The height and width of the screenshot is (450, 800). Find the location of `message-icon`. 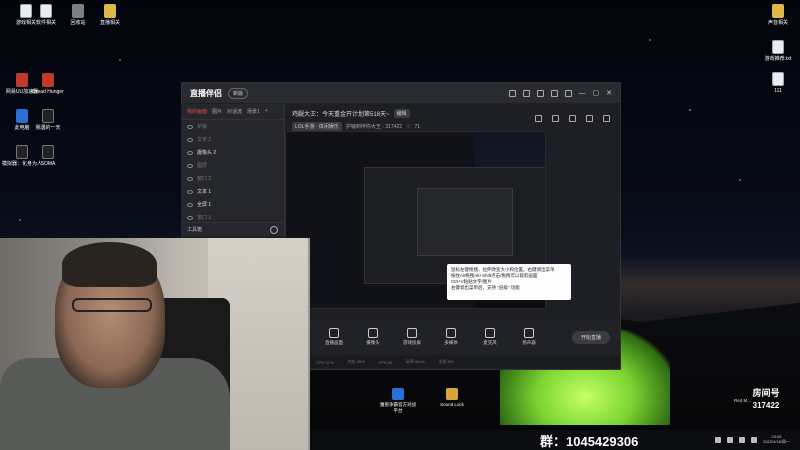

message-icon is located at coordinates (526, 93).